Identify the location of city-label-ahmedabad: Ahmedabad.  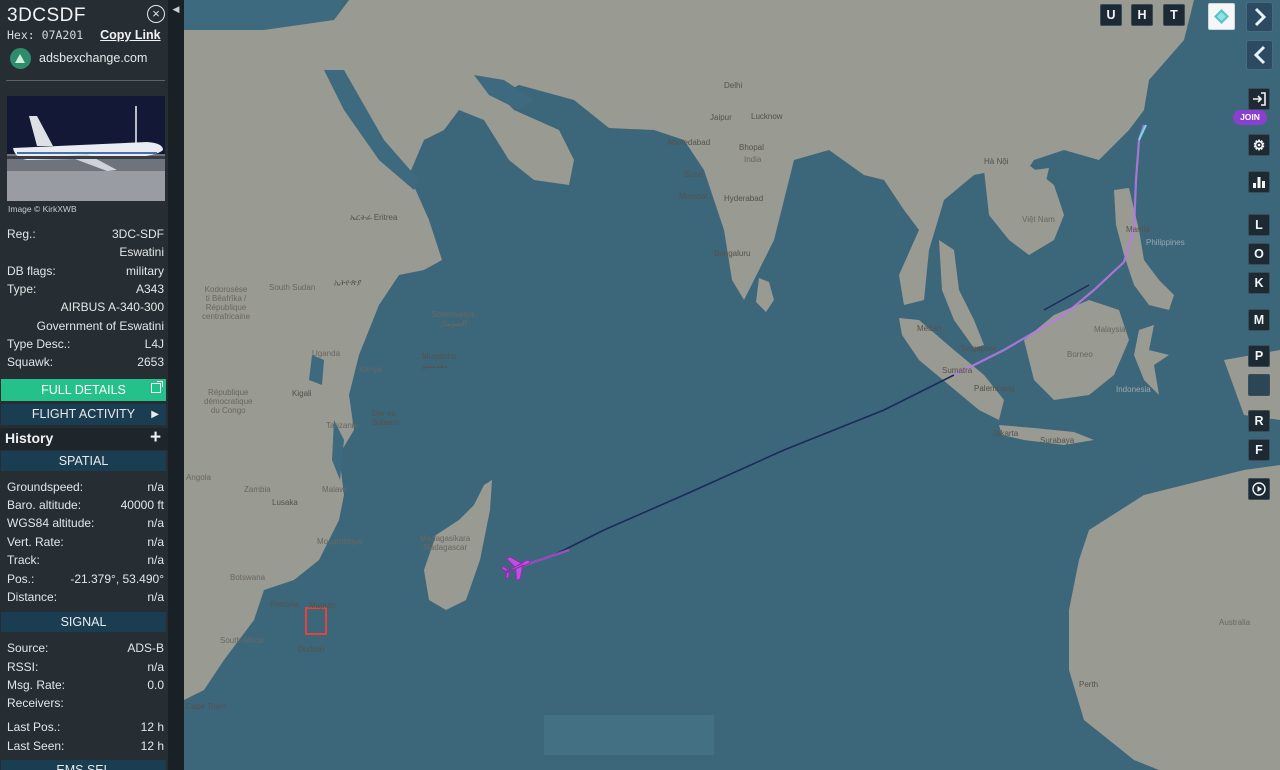
(689, 142).